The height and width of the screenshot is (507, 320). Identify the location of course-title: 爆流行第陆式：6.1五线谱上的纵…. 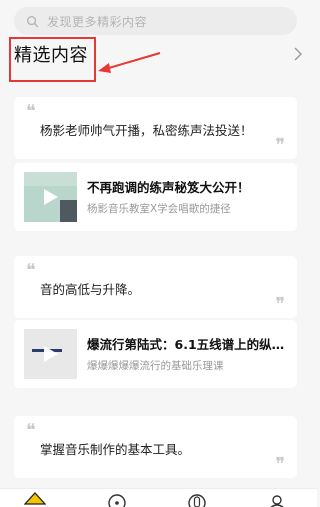
(186, 344).